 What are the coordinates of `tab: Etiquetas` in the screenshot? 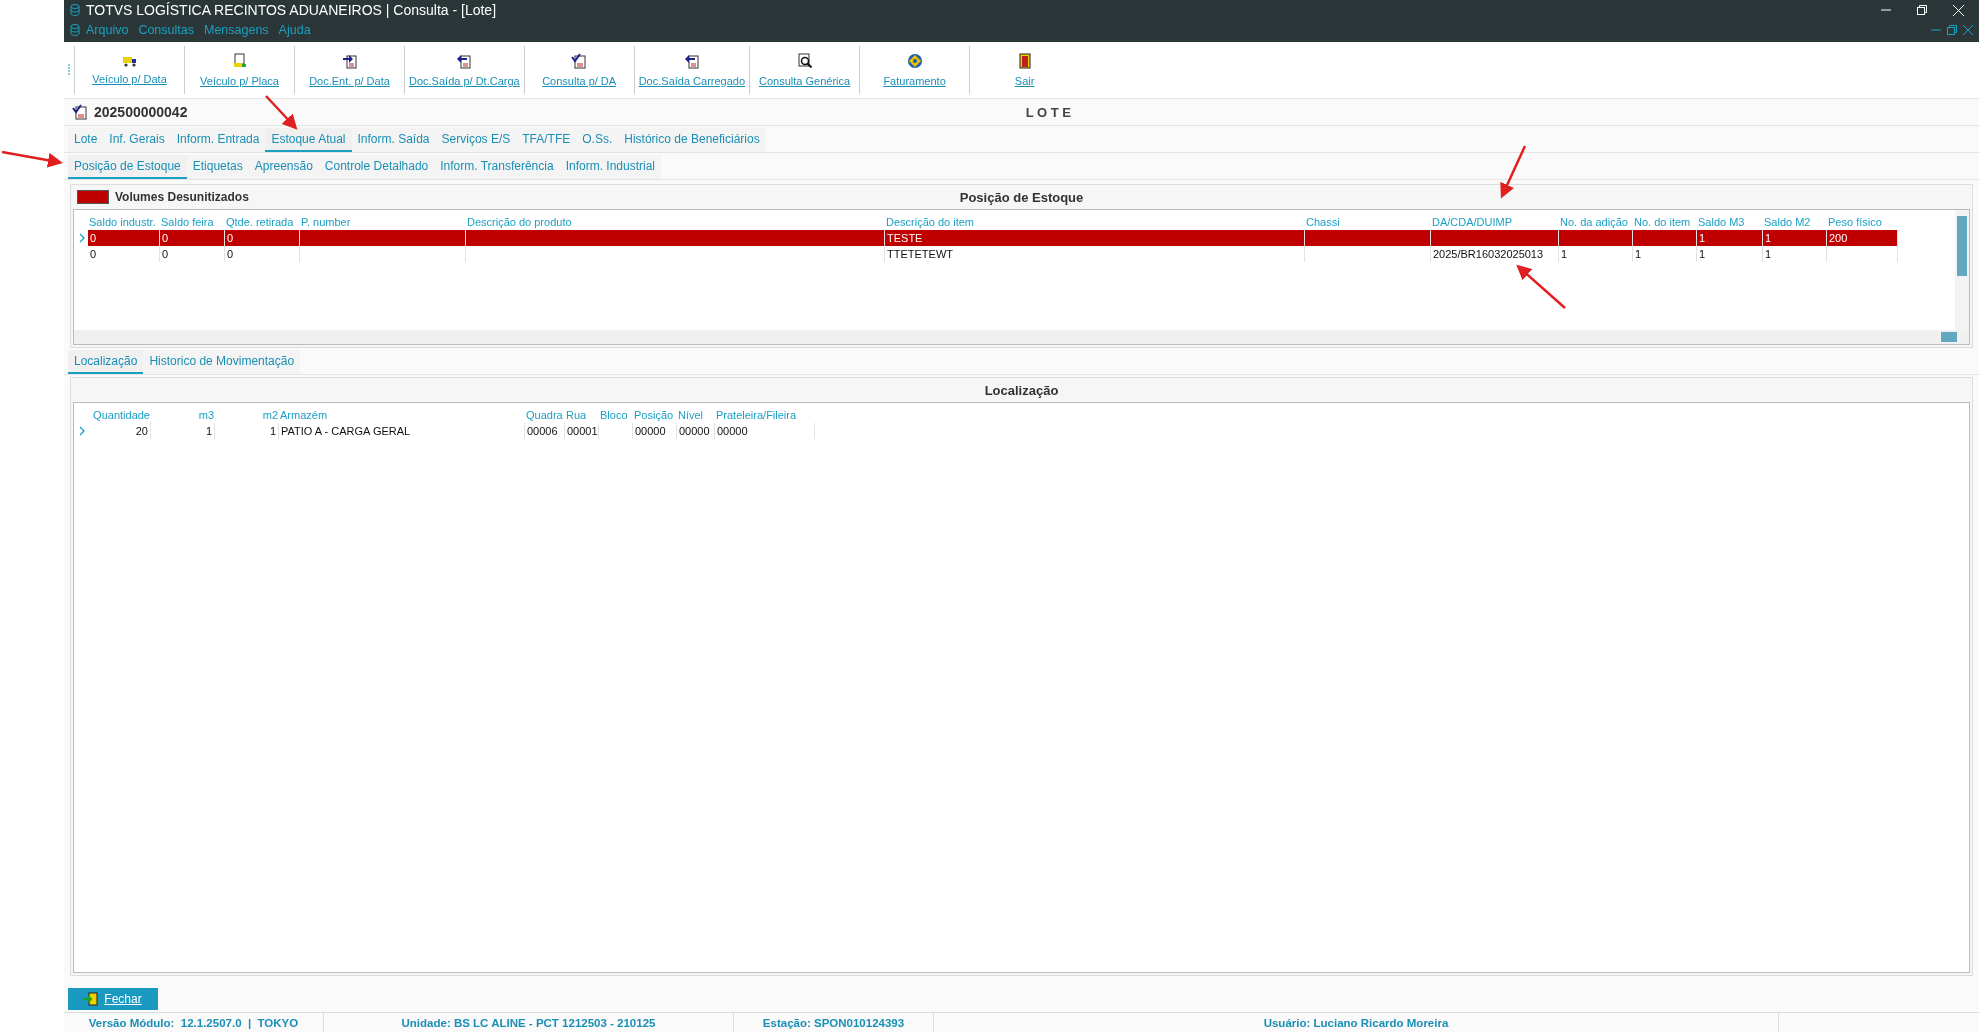 It's located at (217, 167).